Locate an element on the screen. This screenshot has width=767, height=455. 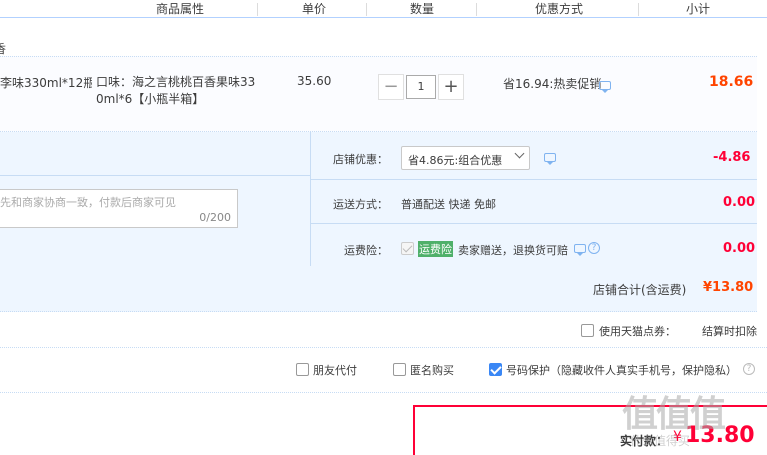
anonymous-label: 匿名购买 is located at coordinates (432, 370).